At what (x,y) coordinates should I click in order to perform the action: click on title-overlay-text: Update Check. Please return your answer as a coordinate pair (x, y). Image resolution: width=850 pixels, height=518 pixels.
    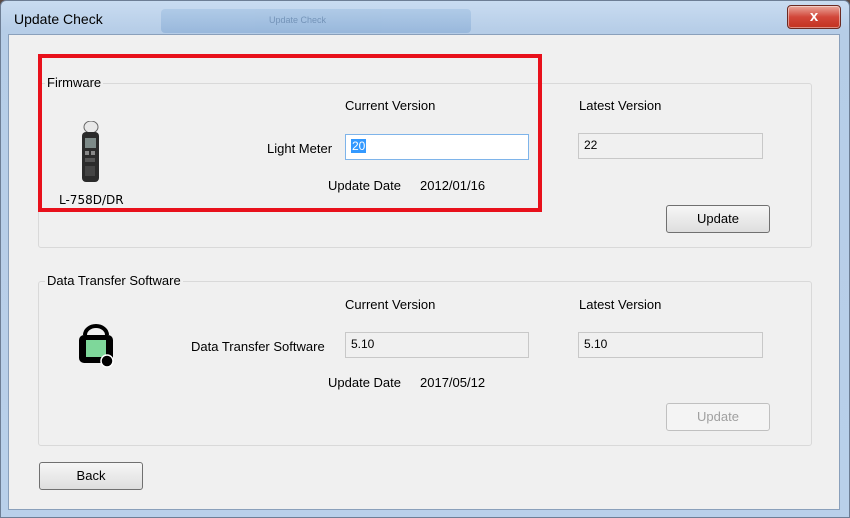
    Looking at the image, I should click on (298, 20).